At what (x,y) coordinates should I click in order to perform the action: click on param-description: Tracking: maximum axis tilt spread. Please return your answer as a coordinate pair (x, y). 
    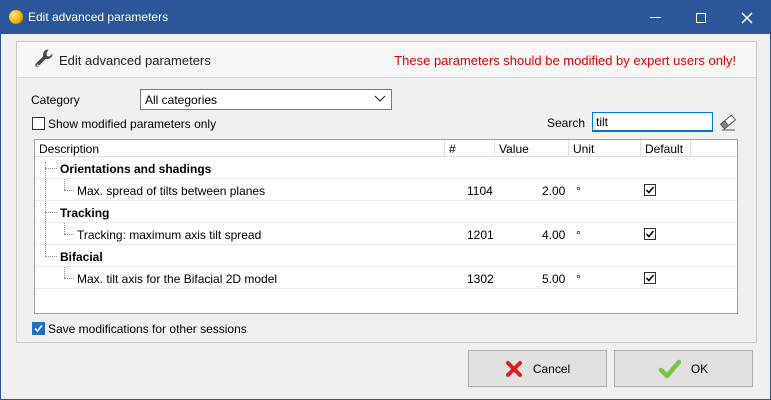
    Looking at the image, I should click on (169, 235).